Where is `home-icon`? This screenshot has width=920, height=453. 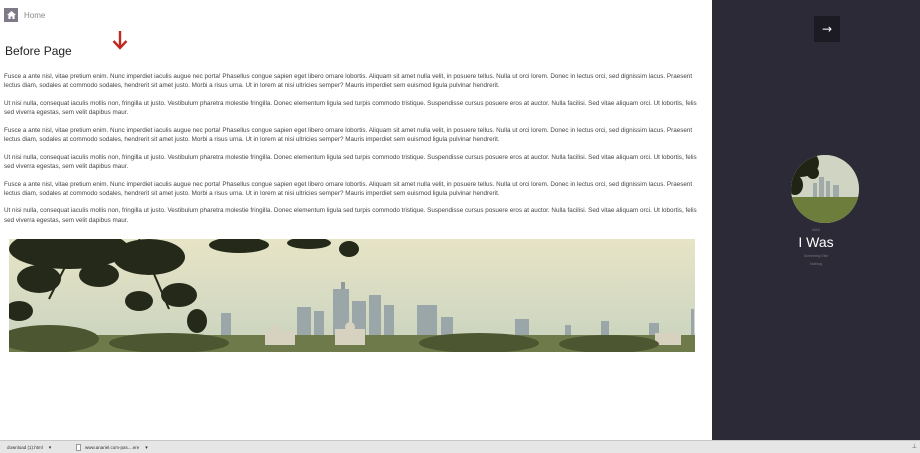
home-icon is located at coordinates (11, 15).